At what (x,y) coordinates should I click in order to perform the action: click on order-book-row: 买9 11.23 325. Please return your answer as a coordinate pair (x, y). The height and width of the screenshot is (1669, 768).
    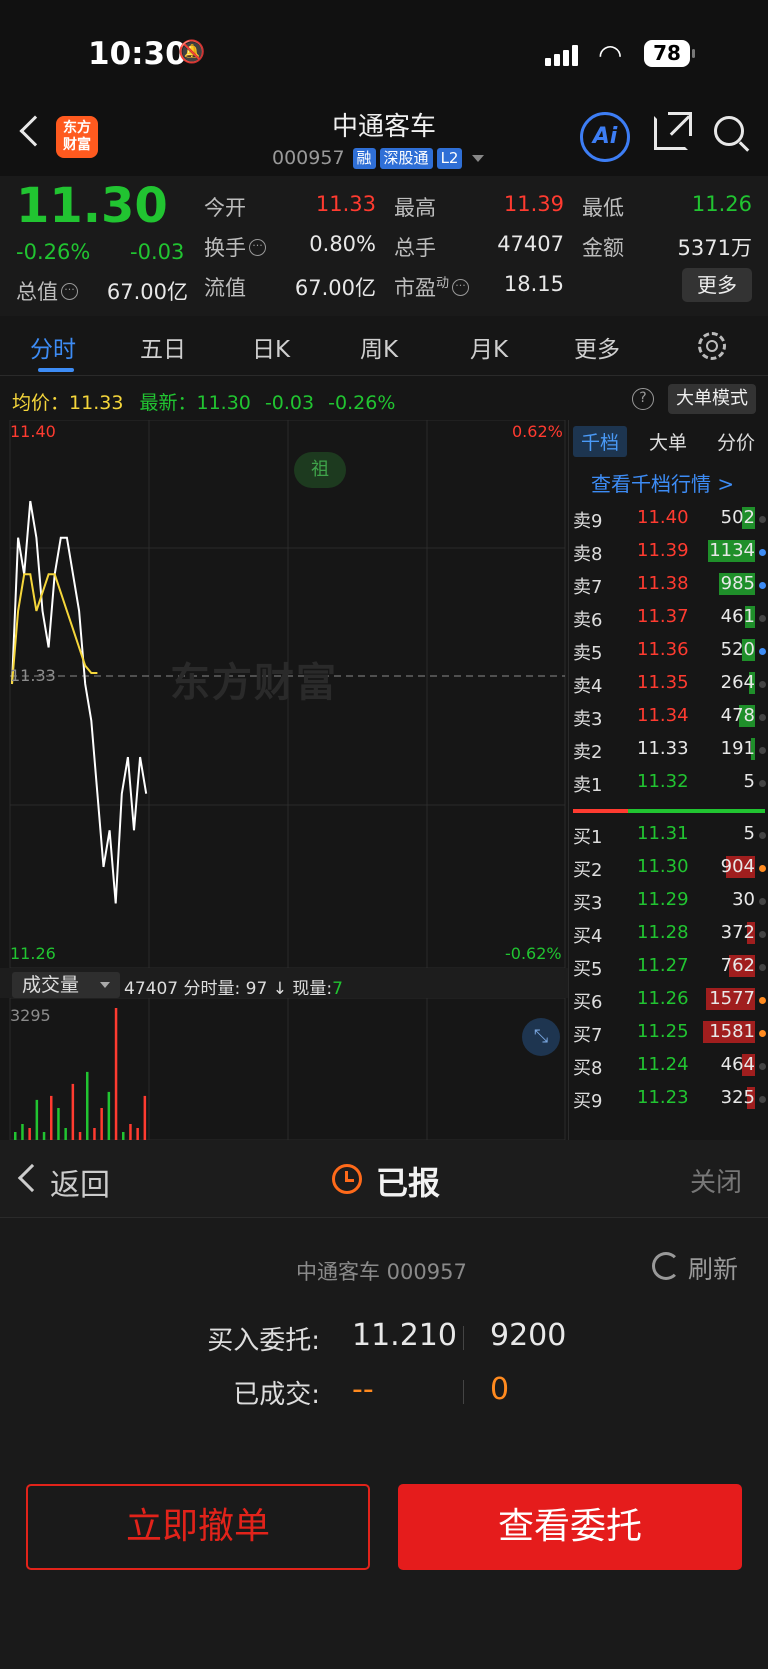
    Looking at the image, I should click on (668, 1098).